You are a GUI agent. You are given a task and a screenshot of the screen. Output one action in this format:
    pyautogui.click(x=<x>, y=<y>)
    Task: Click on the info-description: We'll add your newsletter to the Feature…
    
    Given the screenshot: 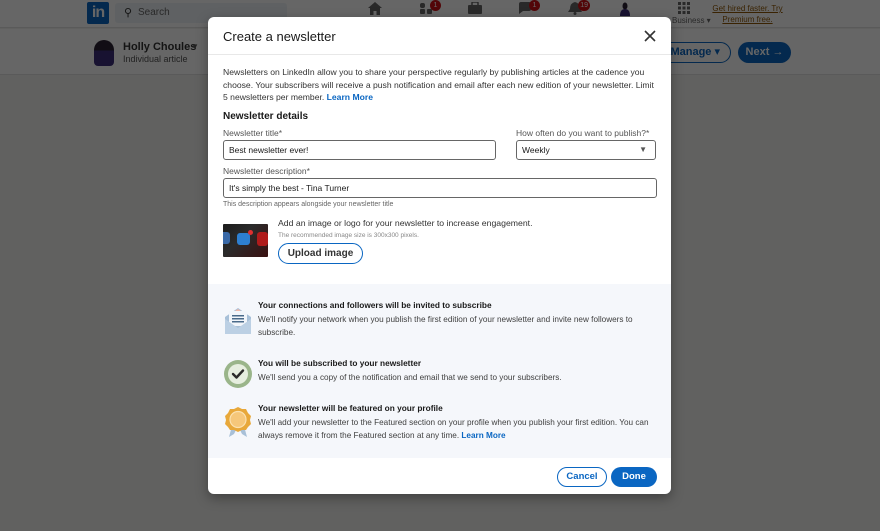 What is the action you would take?
    pyautogui.click(x=458, y=429)
    